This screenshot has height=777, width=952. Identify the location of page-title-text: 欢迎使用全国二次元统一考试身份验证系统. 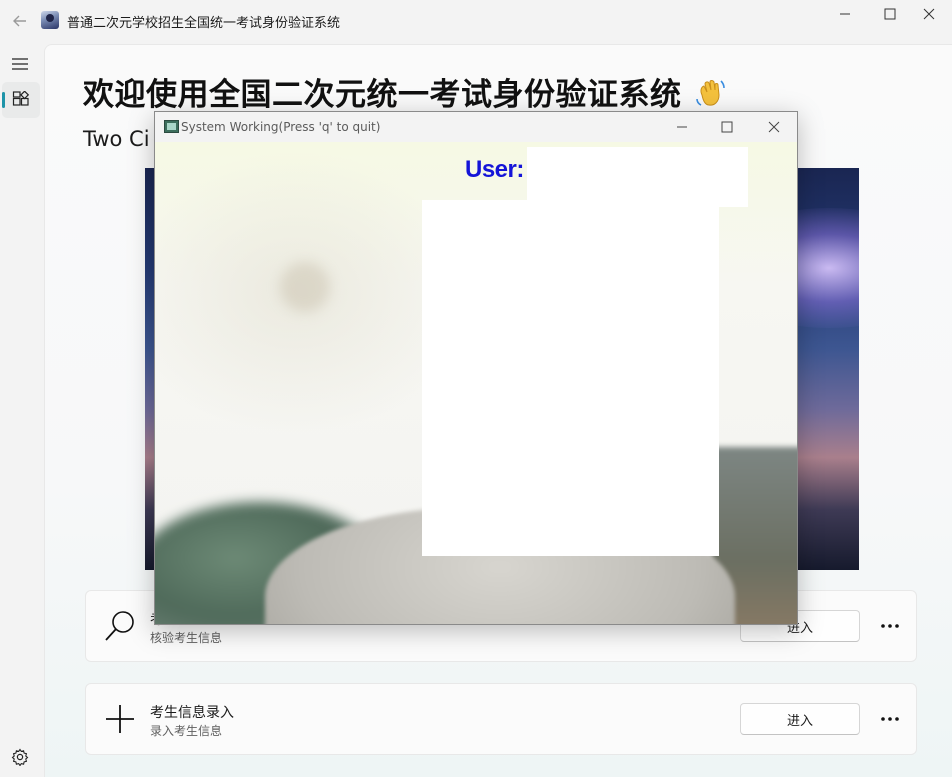
(382, 95).